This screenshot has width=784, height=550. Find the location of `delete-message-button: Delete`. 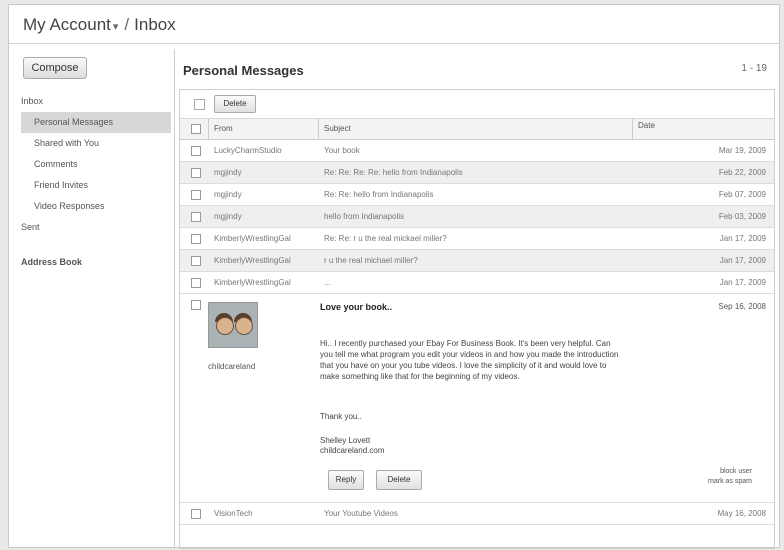

delete-message-button: Delete is located at coordinates (399, 480).